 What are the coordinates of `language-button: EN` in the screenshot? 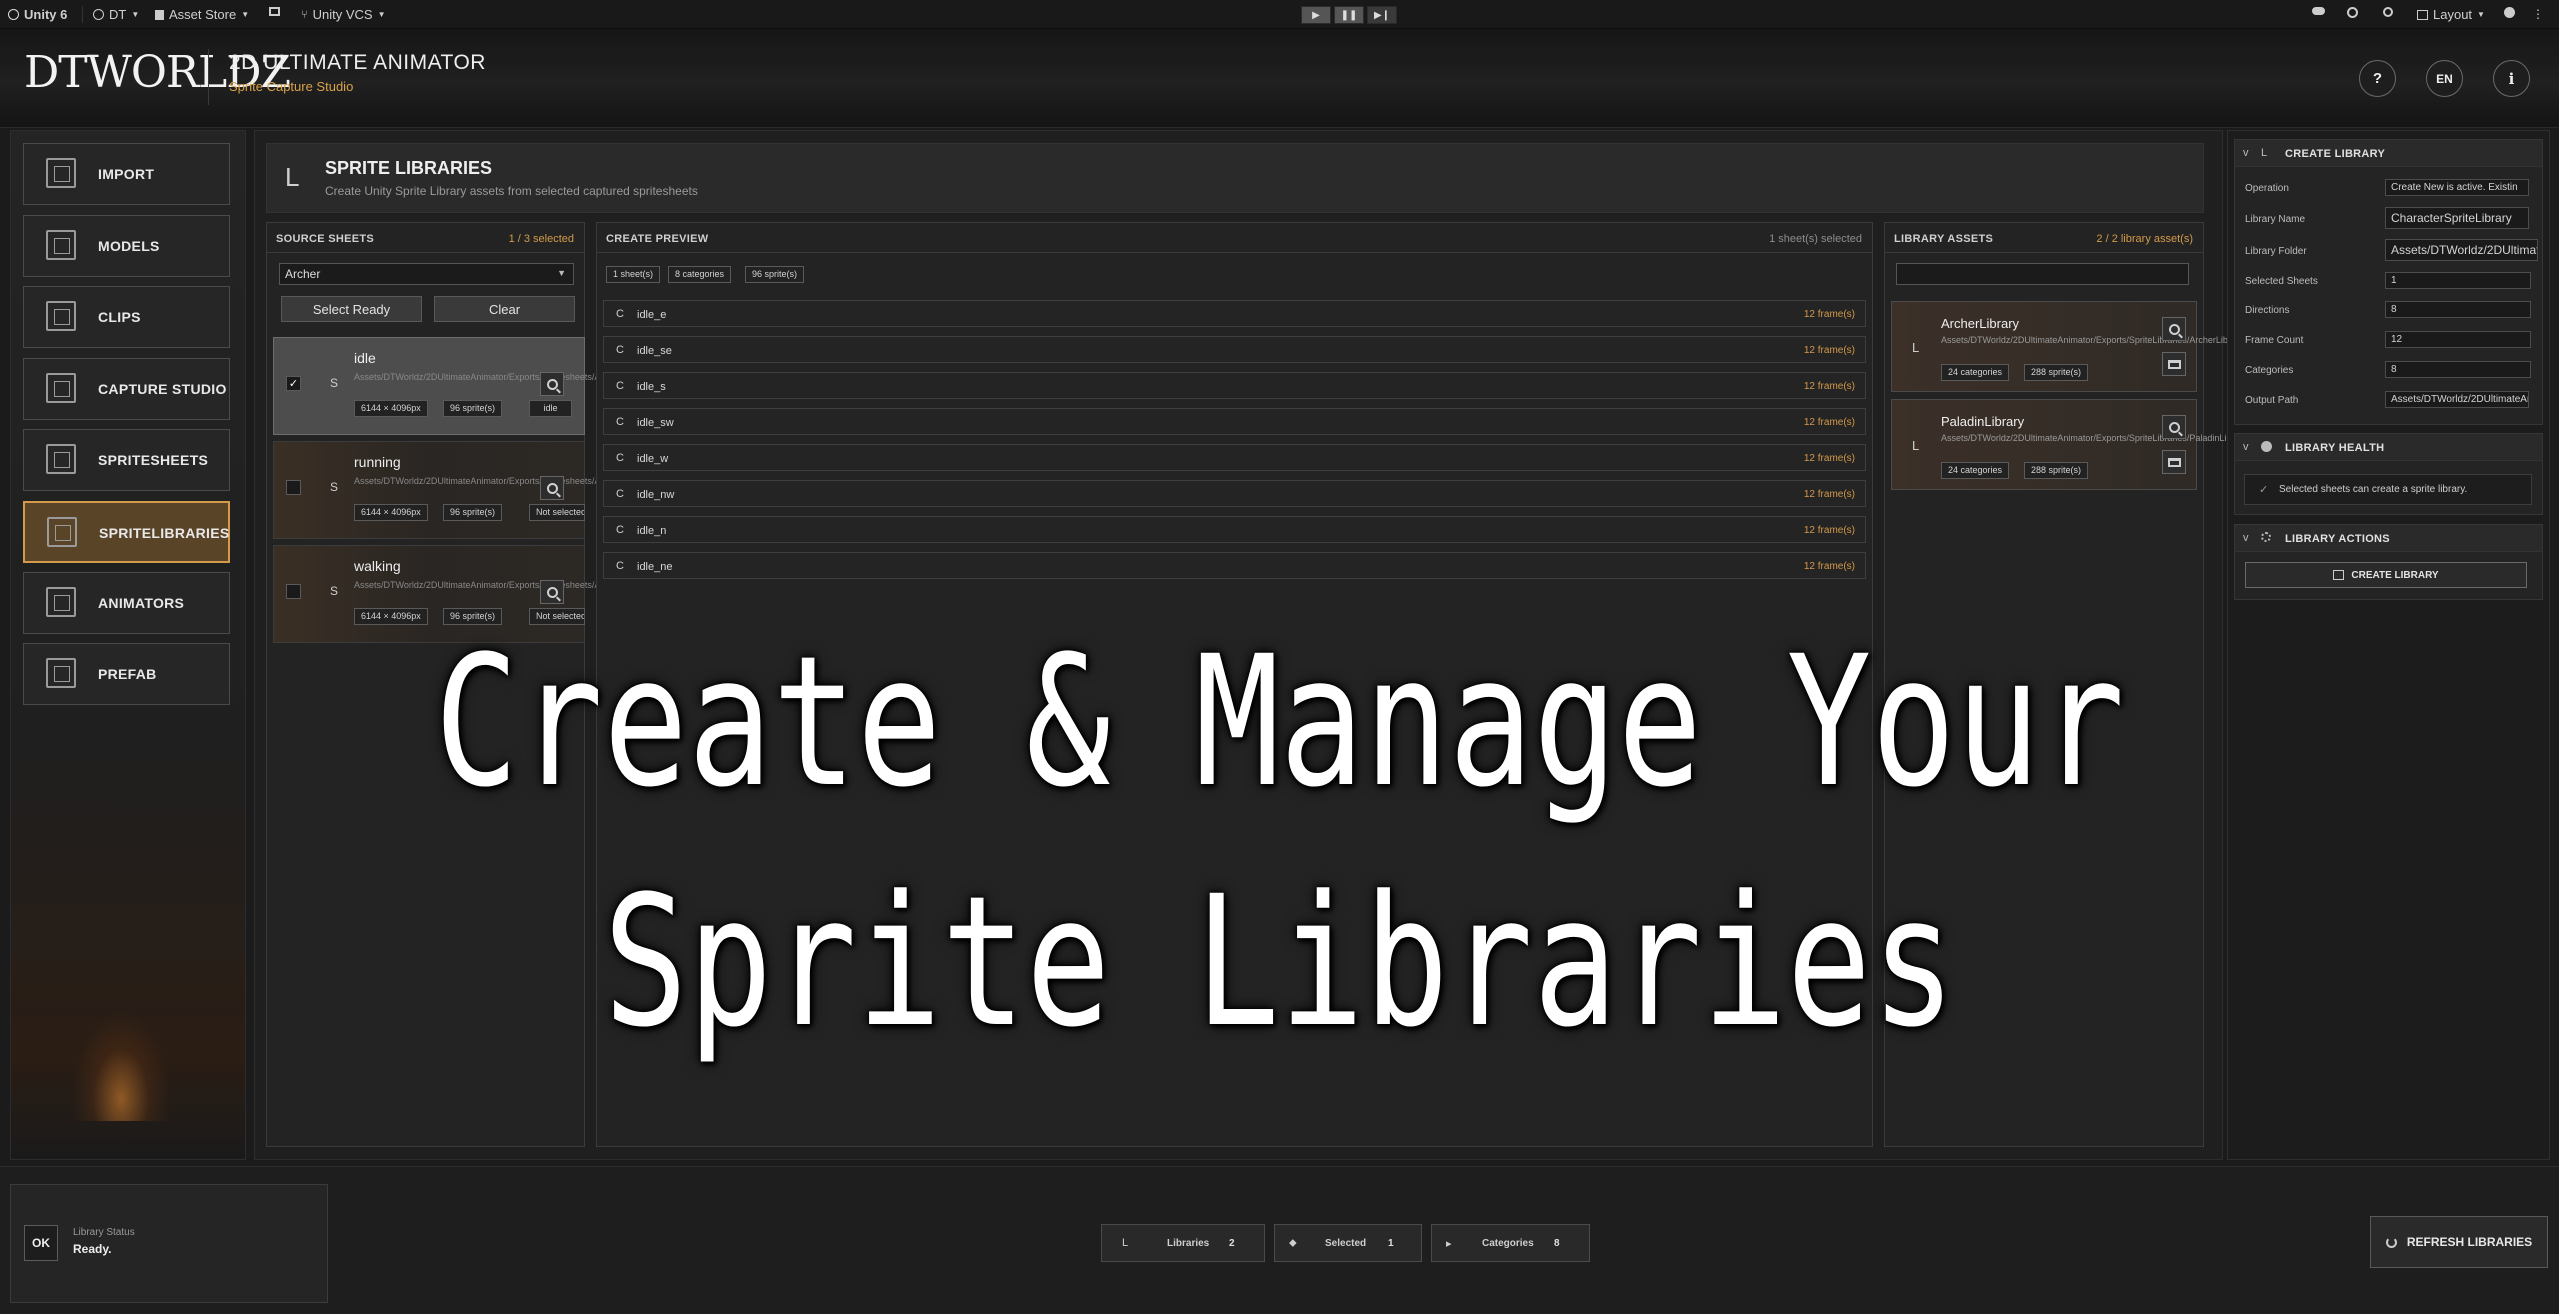 It's located at (2444, 78).